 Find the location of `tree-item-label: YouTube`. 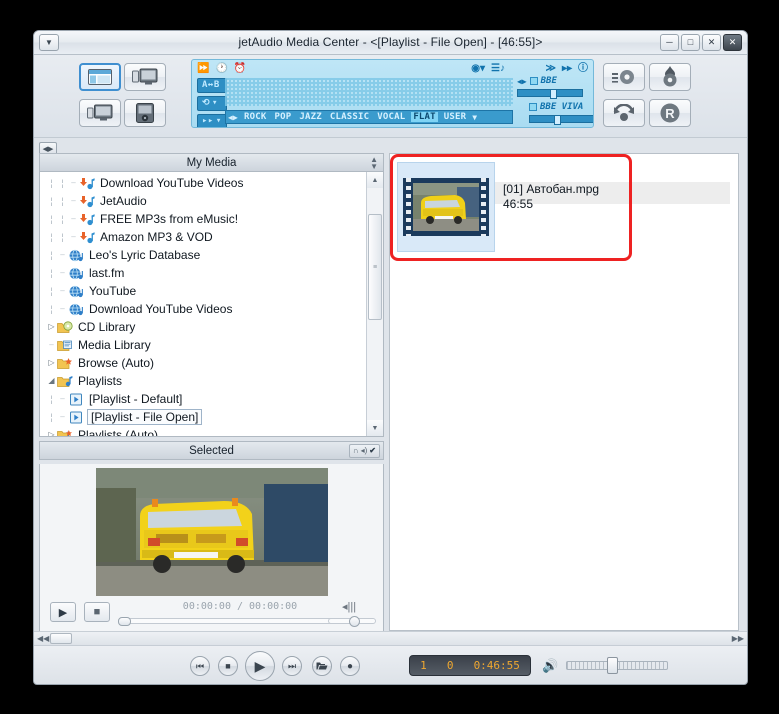

tree-item-label: YouTube is located at coordinates (113, 291).